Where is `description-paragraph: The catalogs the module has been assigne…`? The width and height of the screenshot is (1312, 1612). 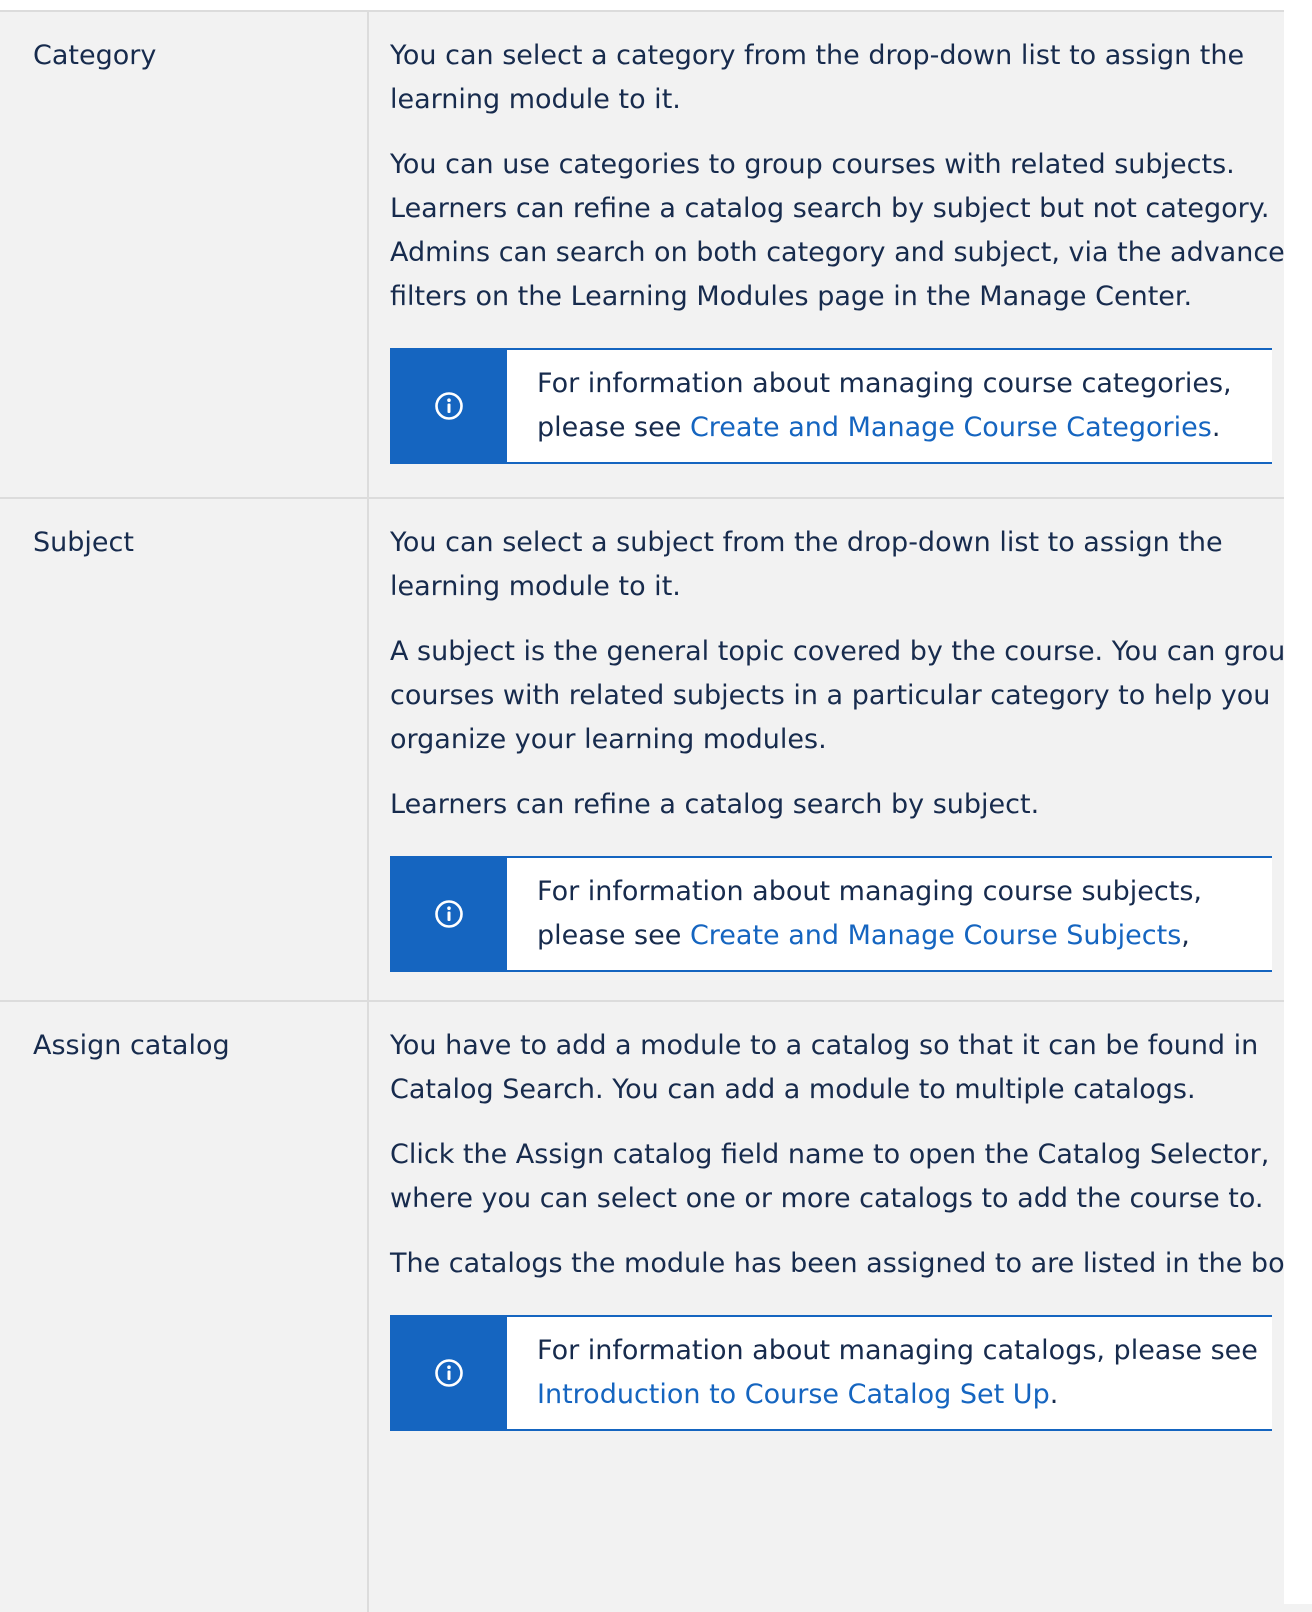 description-paragraph: The catalogs the module has been assigne… is located at coordinates (849, 1263).